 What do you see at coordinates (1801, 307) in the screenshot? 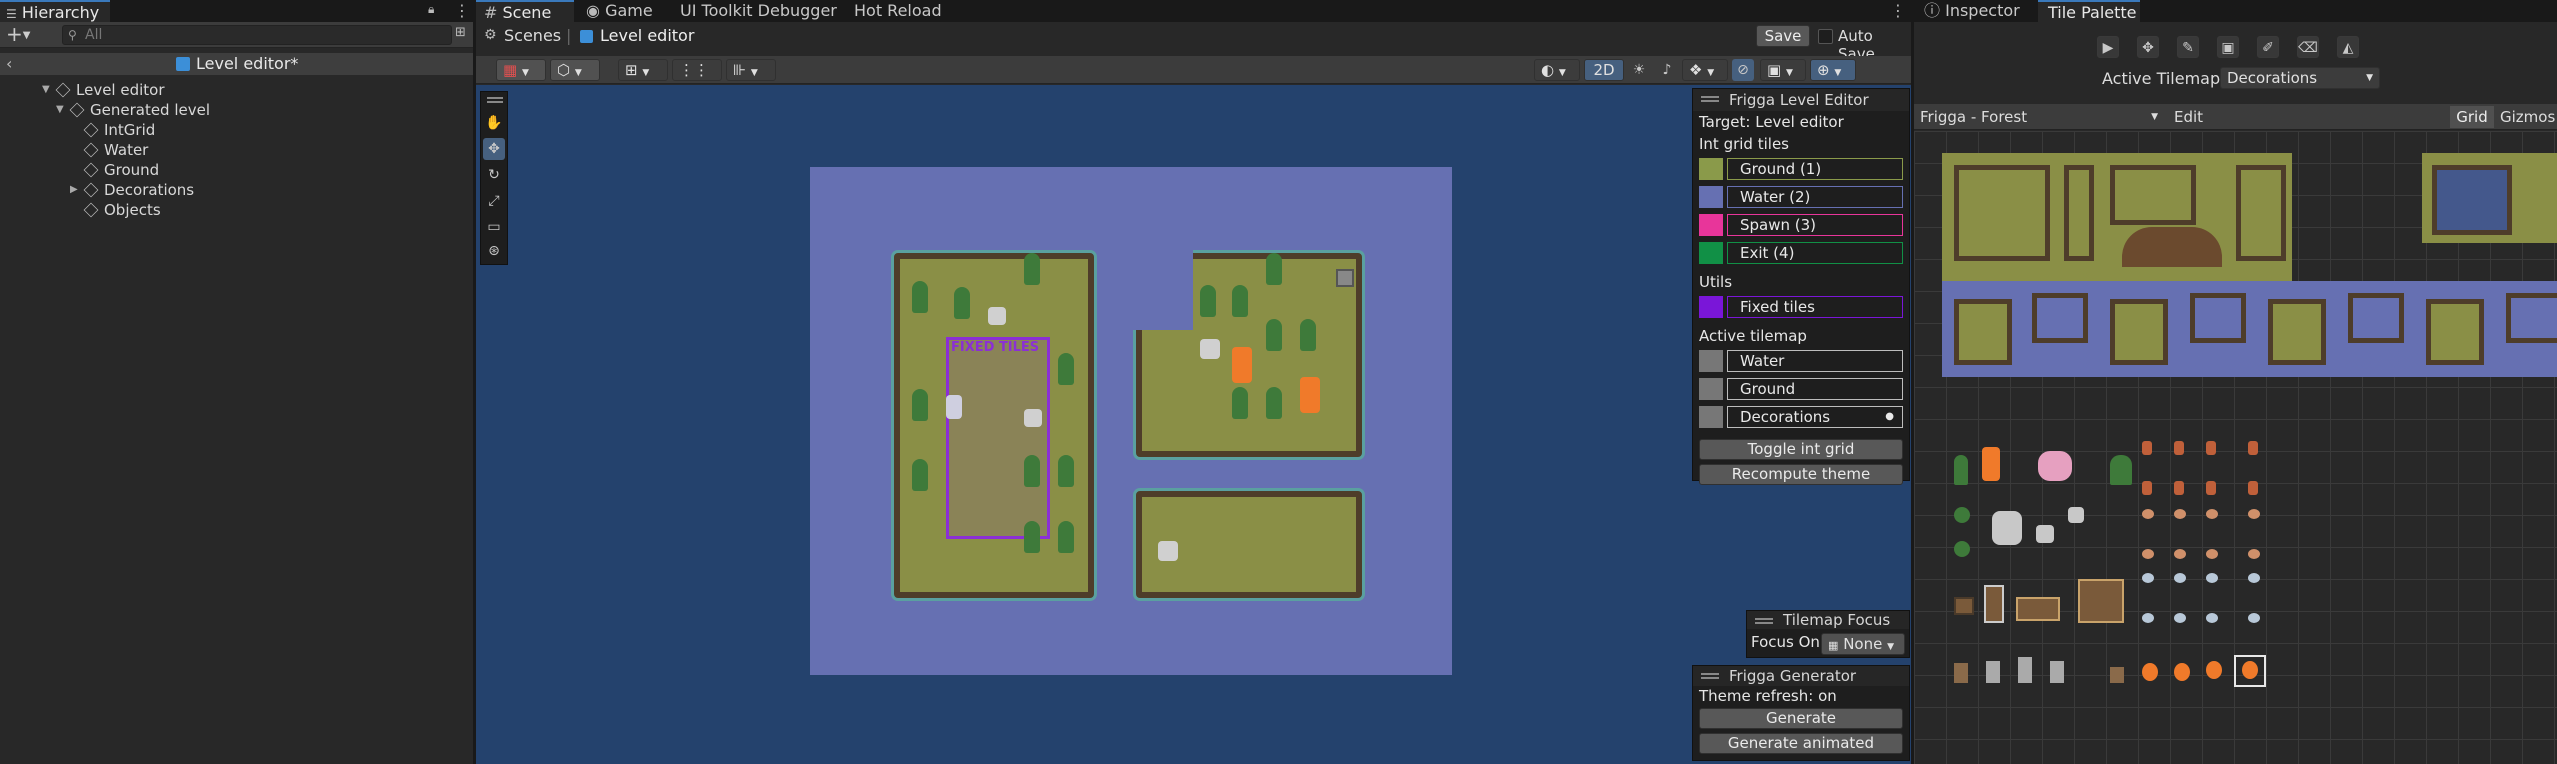
I see `utils-fixed-tiles: Fixed tiles` at bounding box center [1801, 307].